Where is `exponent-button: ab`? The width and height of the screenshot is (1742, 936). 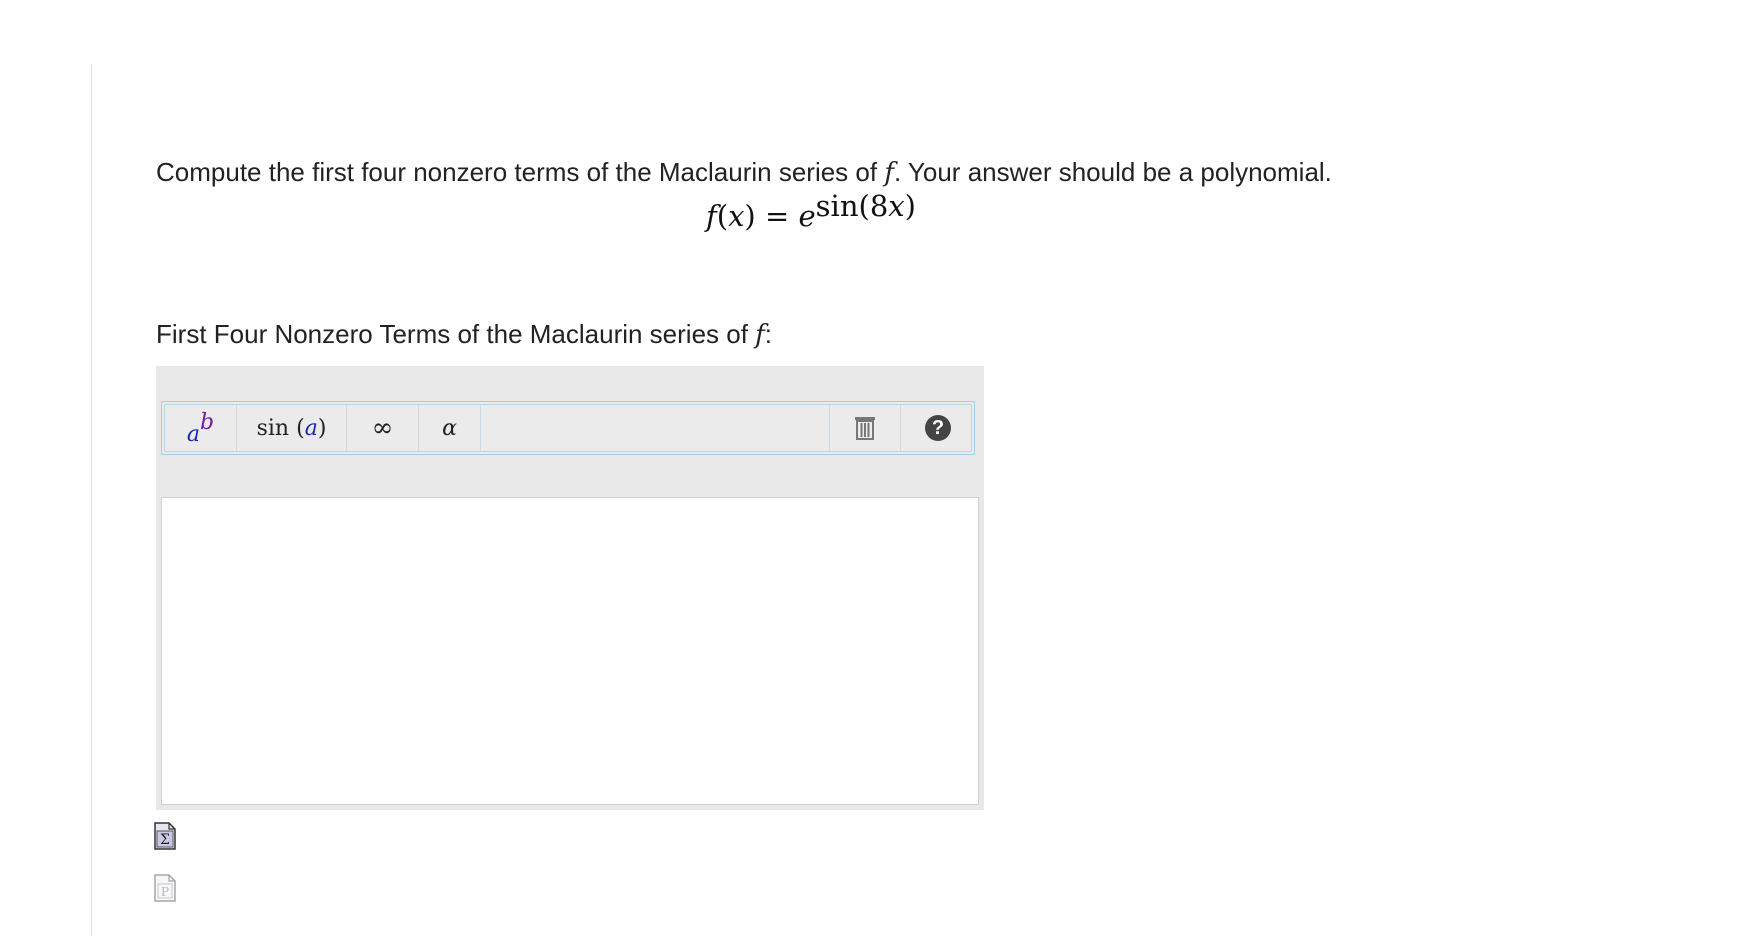 exponent-button: ab is located at coordinates (201, 428).